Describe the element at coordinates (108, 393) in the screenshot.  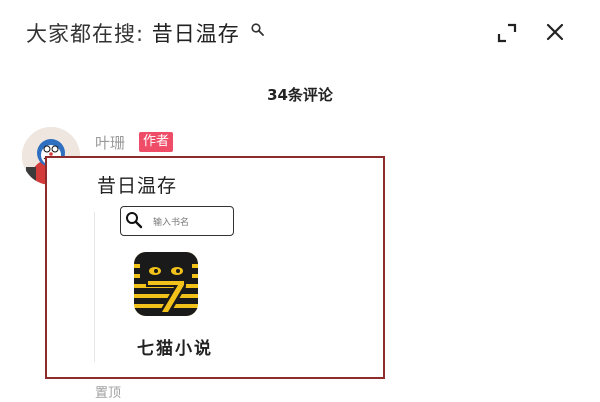
I see `pinned-label: 置顶` at that location.